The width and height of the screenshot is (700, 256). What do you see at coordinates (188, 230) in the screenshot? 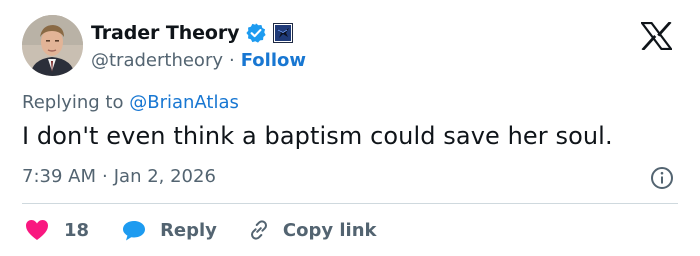
I see `reply-label: Reply` at bounding box center [188, 230].